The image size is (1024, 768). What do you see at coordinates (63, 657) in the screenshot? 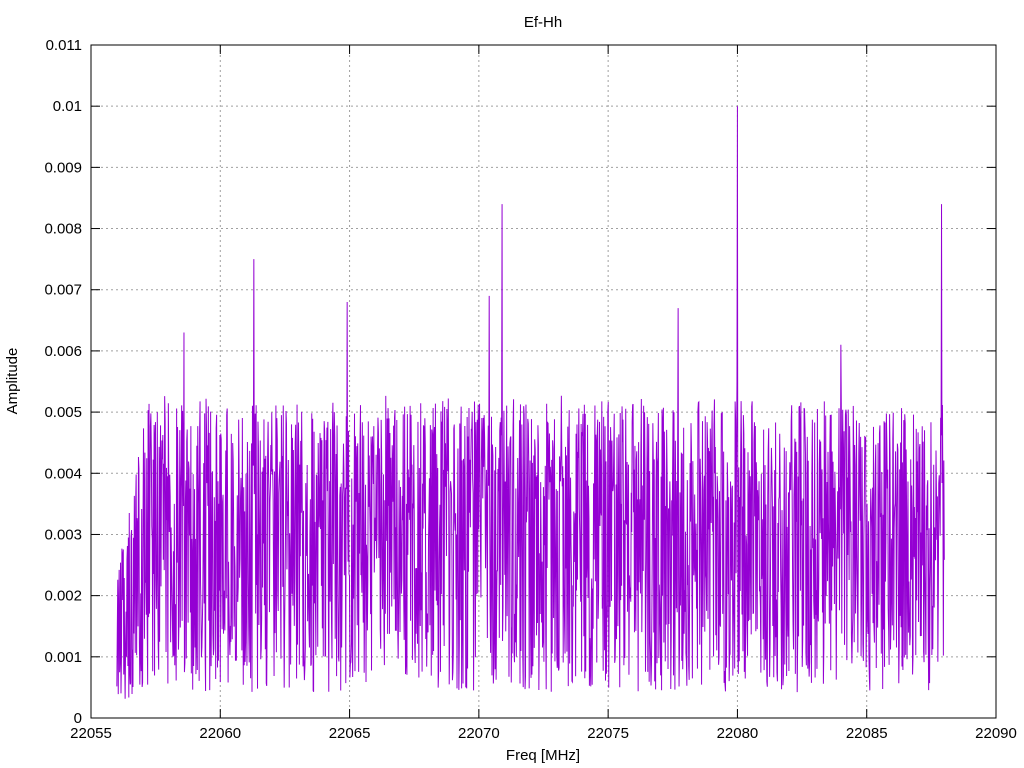
I see `y-tick-label: 0.001` at bounding box center [63, 657].